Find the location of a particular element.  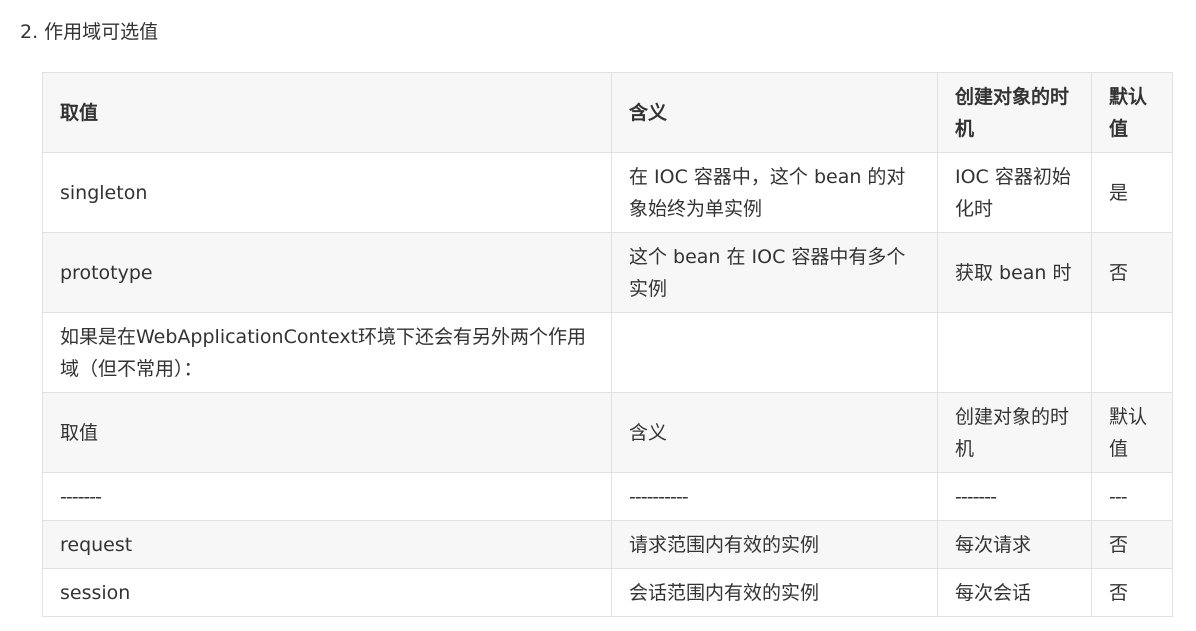

table-cell: 在 IOC 容器中，这个 bean 的对象始终为单实例 is located at coordinates (774, 192).